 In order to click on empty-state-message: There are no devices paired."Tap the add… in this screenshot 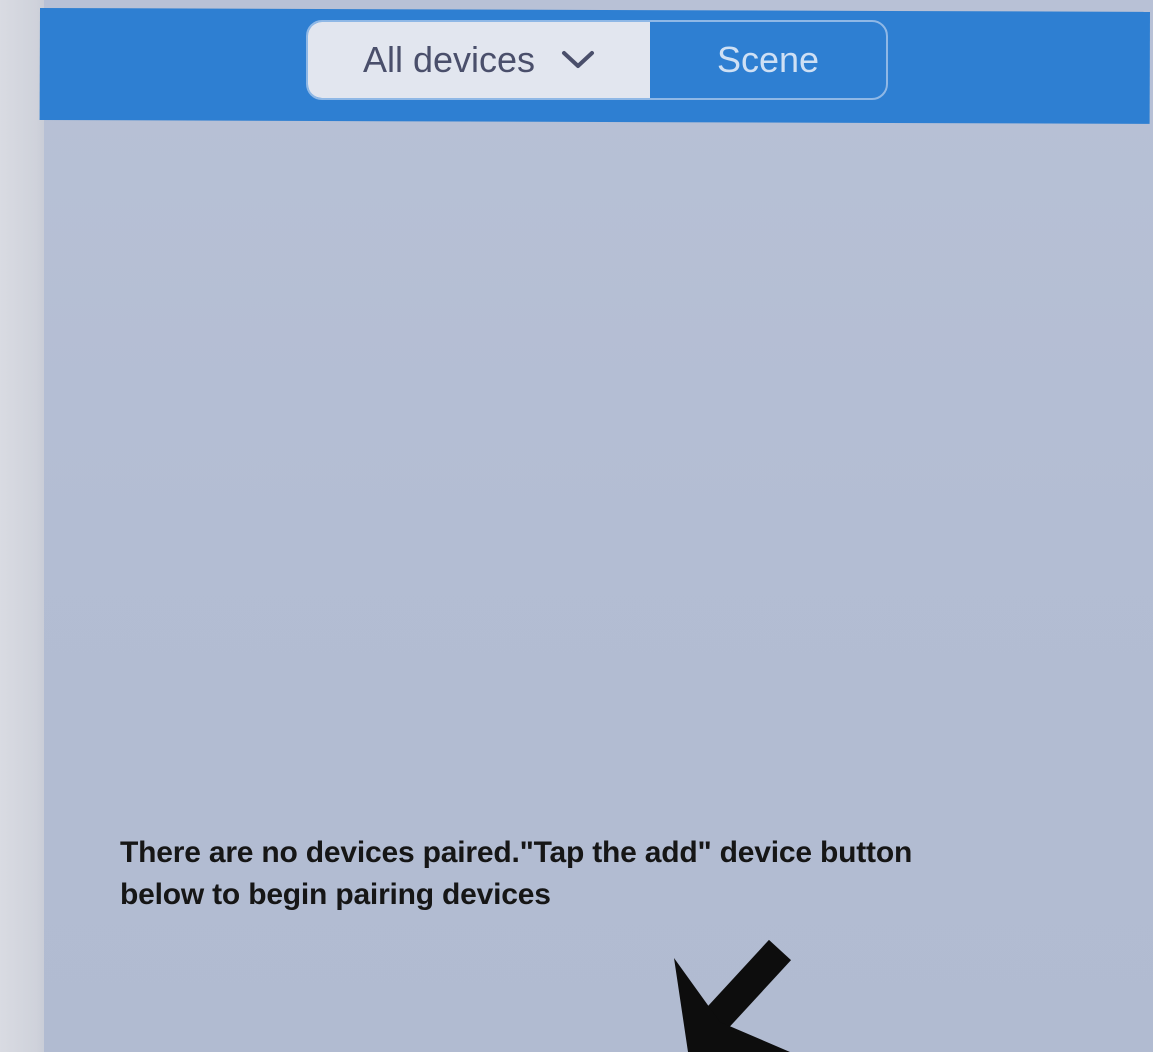, I will do `click(620, 874)`.